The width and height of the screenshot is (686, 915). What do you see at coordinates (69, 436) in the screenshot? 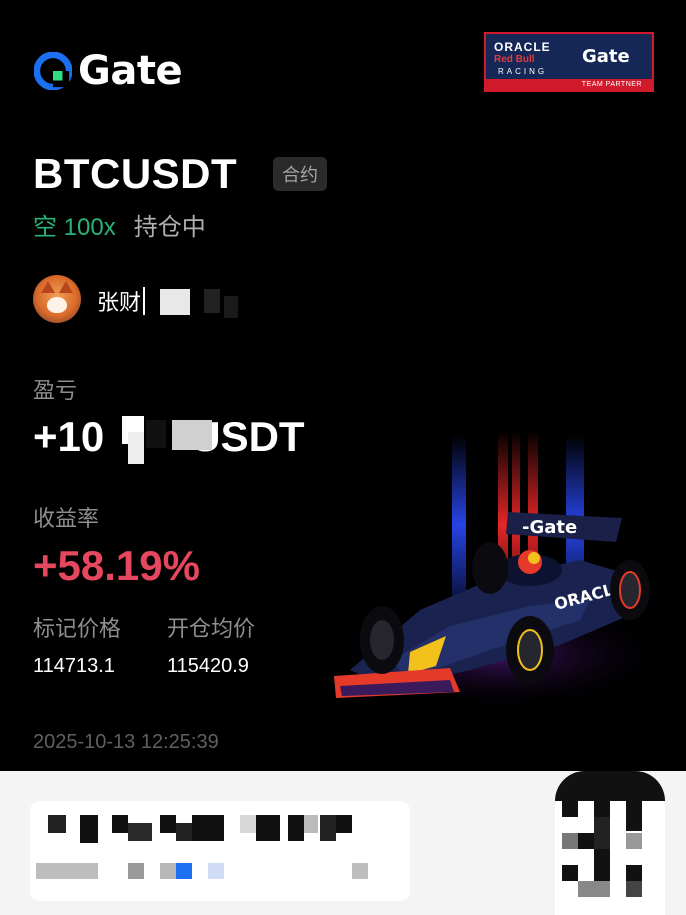
I see `pnl-prefix: +10` at bounding box center [69, 436].